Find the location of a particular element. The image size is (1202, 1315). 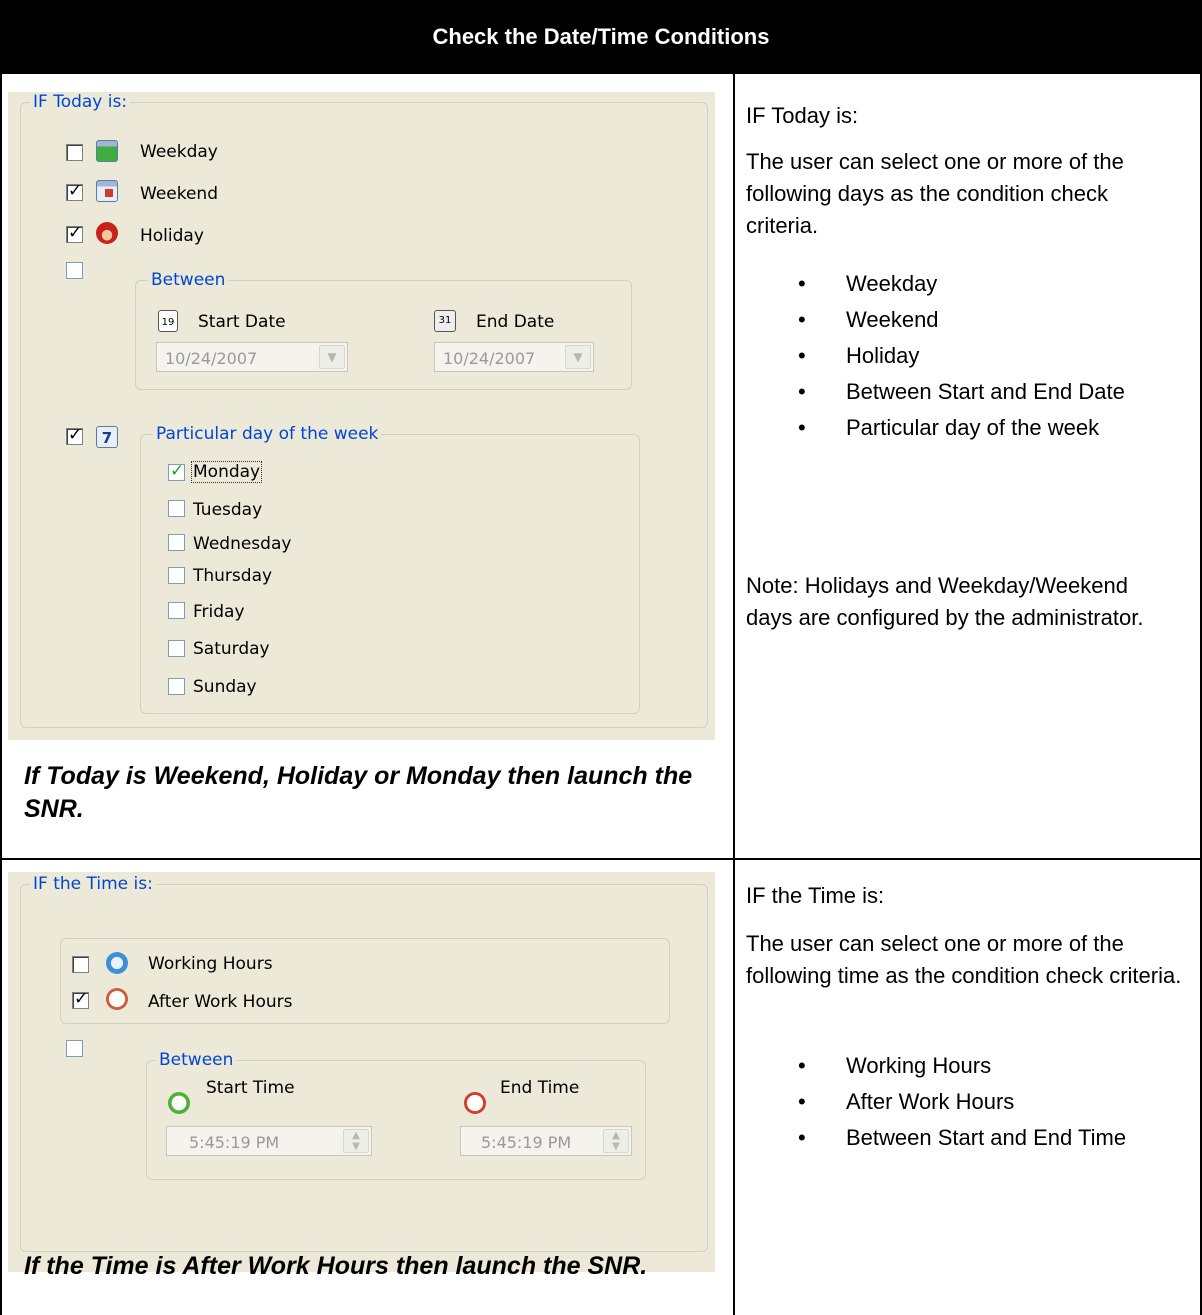

working-hours-label: Working Hours is located at coordinates (210, 964).